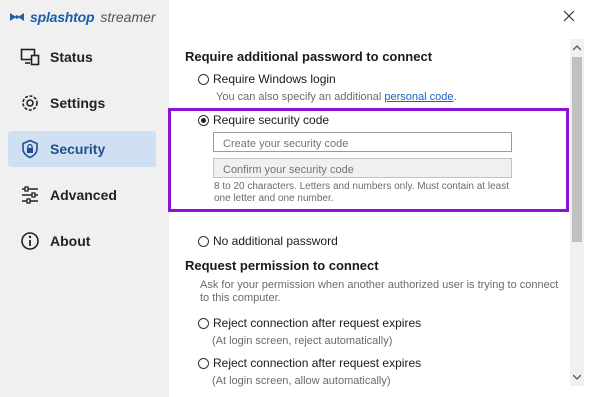 This screenshot has height=397, width=595. I want to click on radio-no-password: No additional password, so click(268, 241).